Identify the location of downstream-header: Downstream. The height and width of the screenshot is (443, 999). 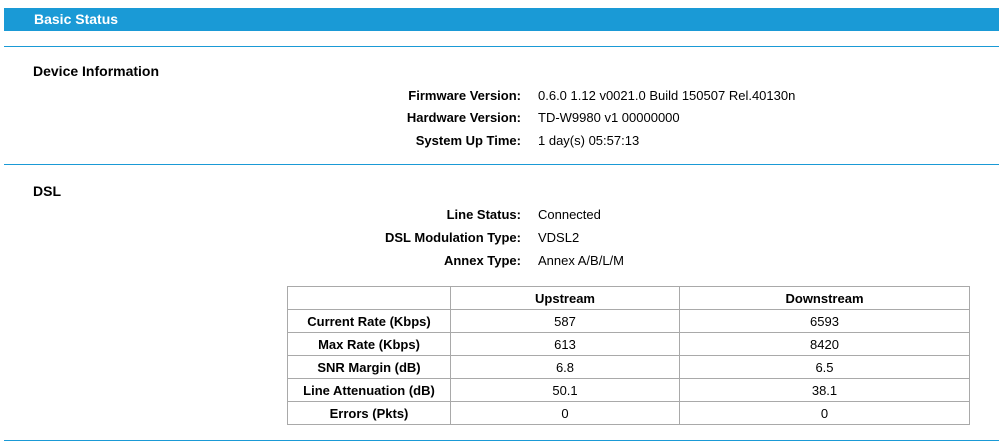
(824, 298).